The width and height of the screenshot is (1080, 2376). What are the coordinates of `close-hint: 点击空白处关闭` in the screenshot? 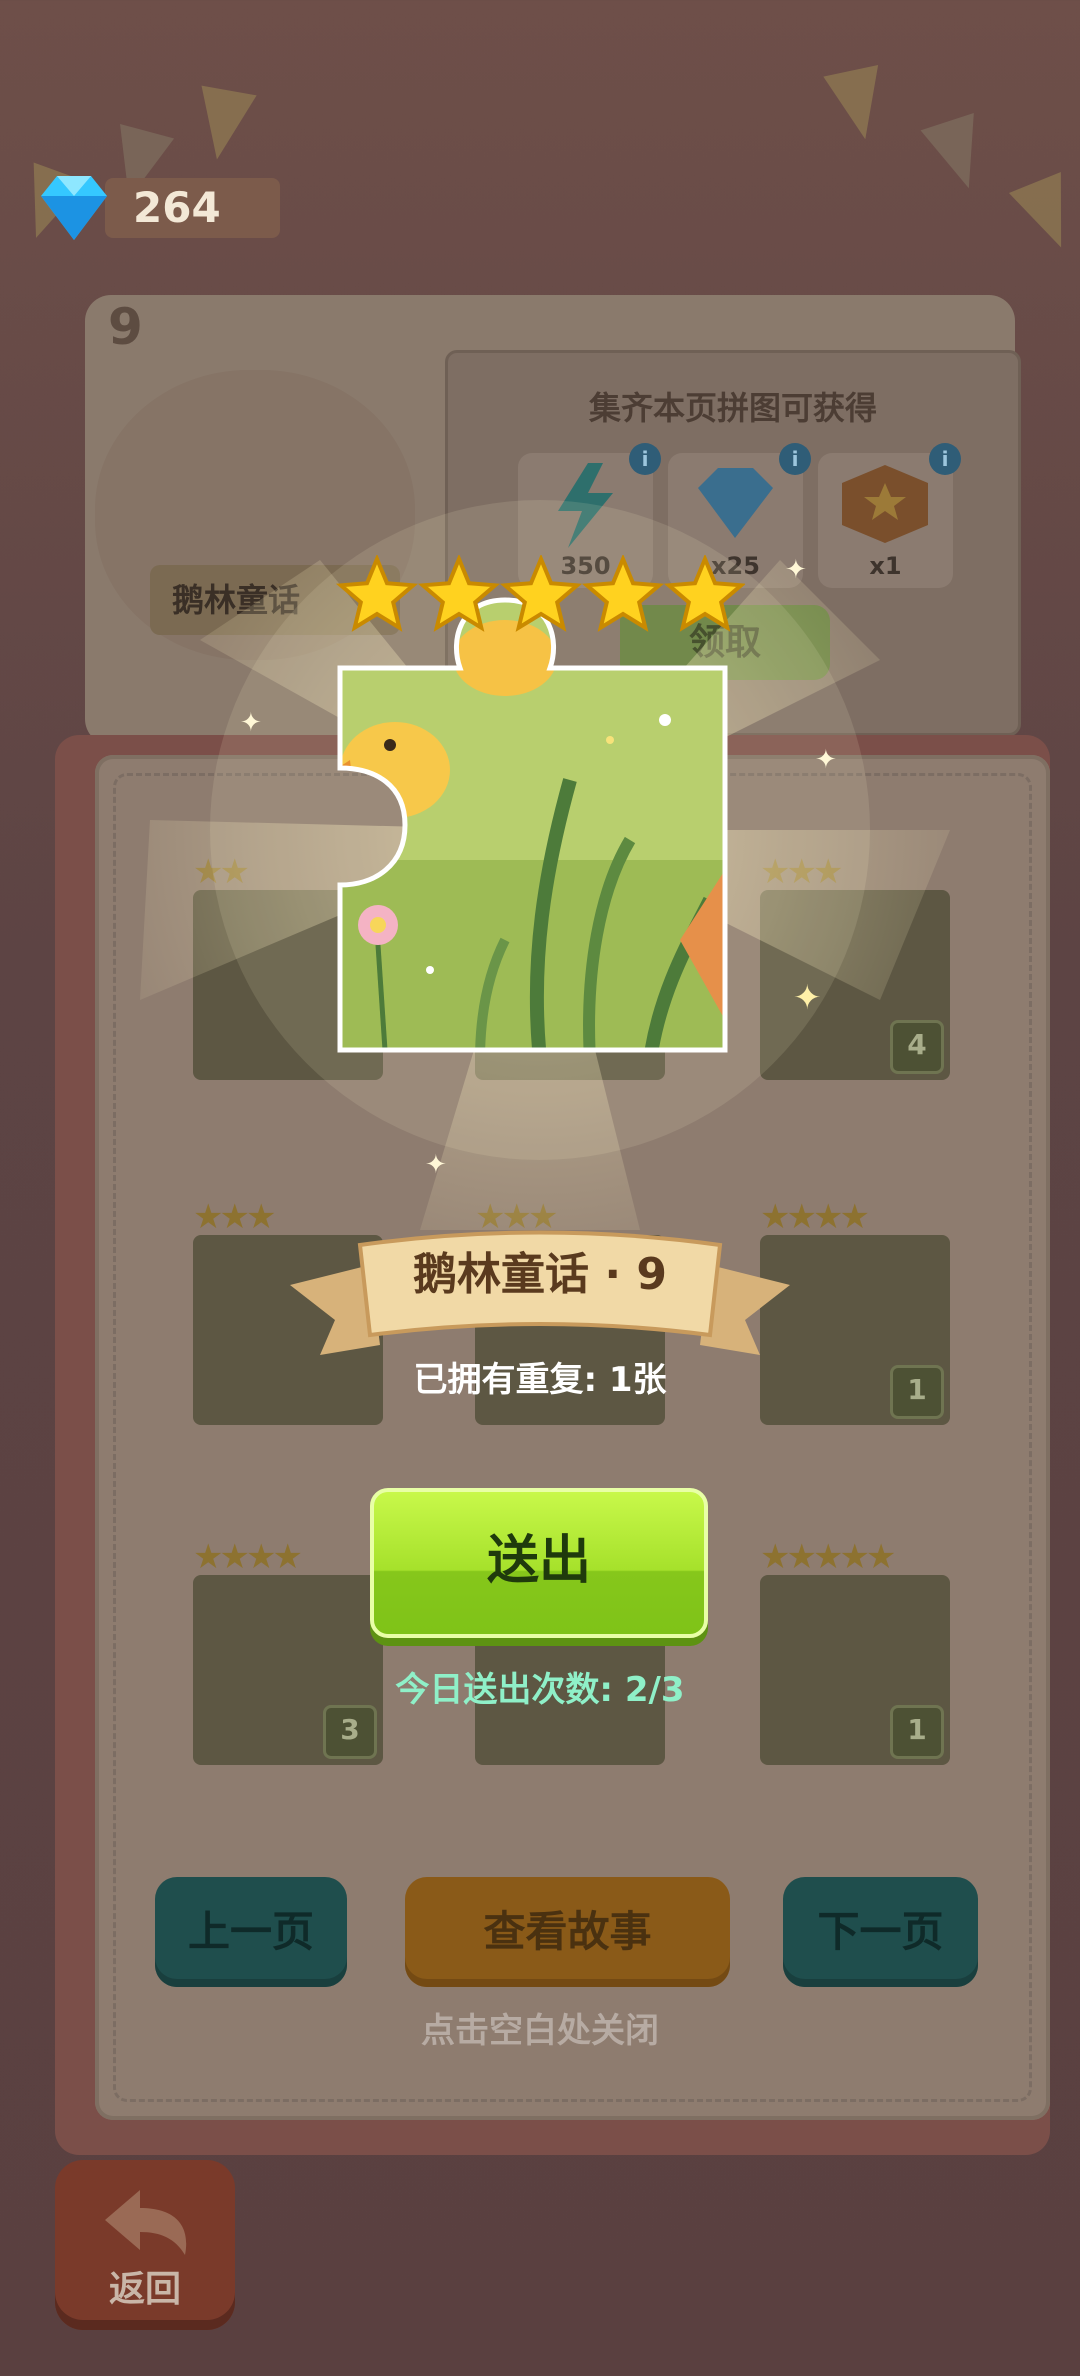 It's located at (540, 2031).